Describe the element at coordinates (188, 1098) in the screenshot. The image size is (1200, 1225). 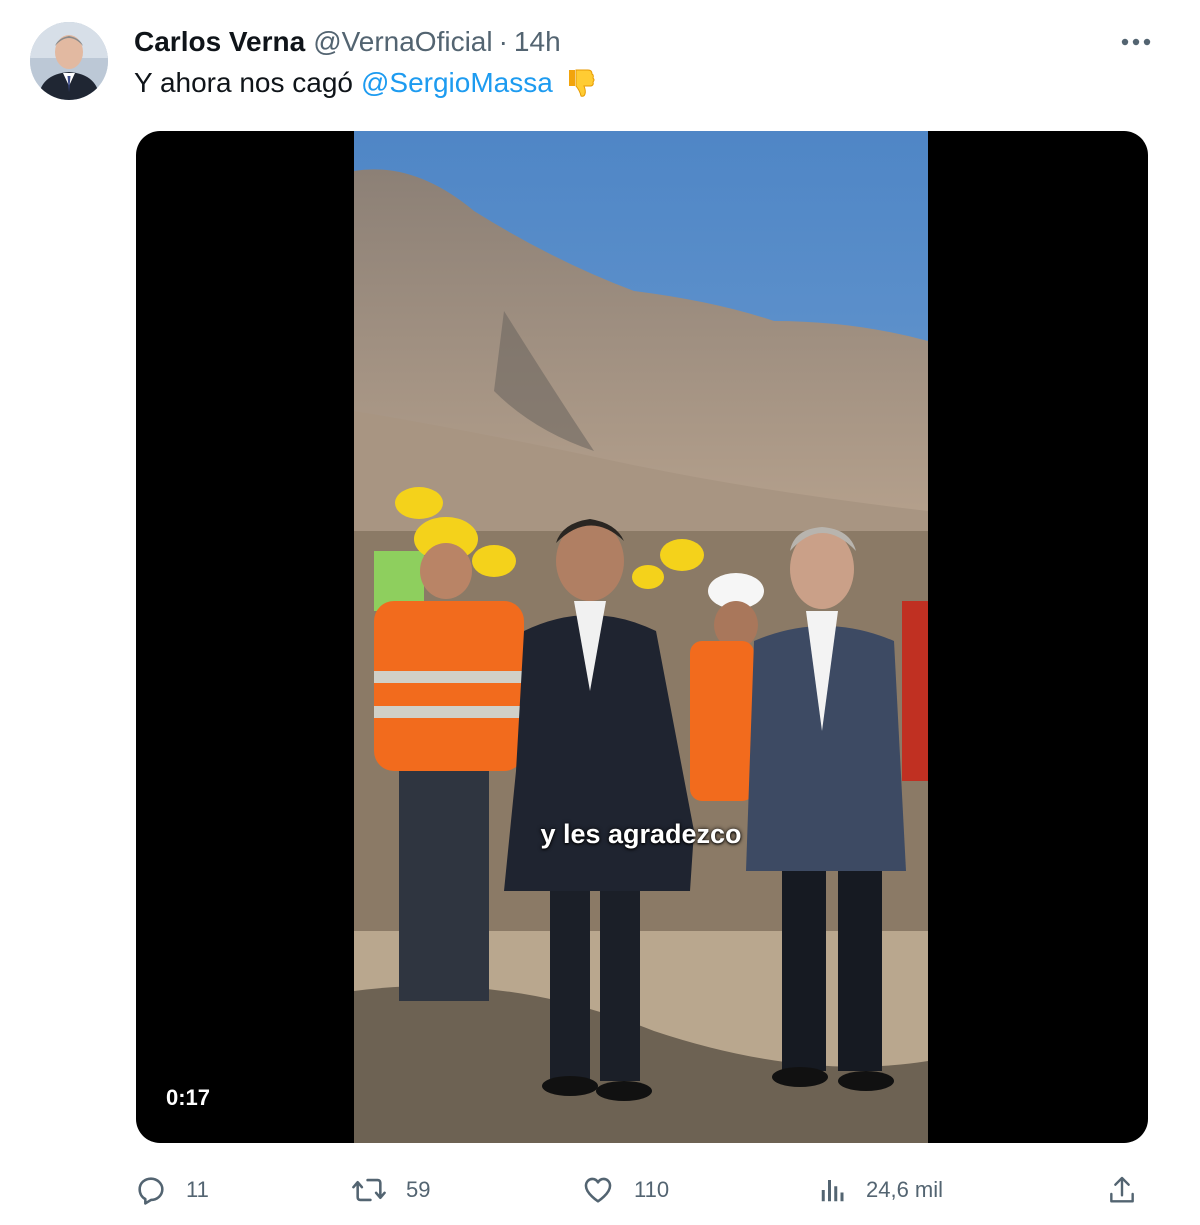
I see `video-duration: 0:17` at that location.